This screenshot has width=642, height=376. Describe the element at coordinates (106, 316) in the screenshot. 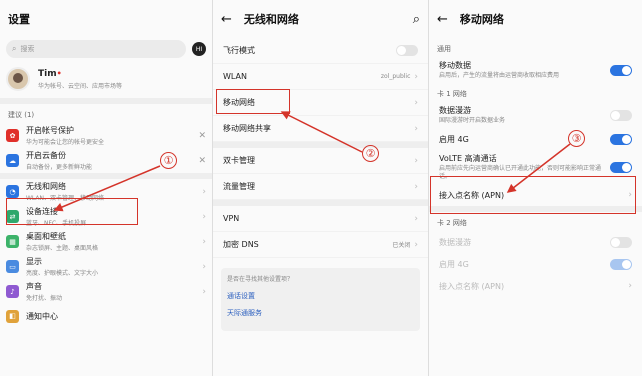

I see `settings-item-notifications: ◧ 通知中心` at that location.